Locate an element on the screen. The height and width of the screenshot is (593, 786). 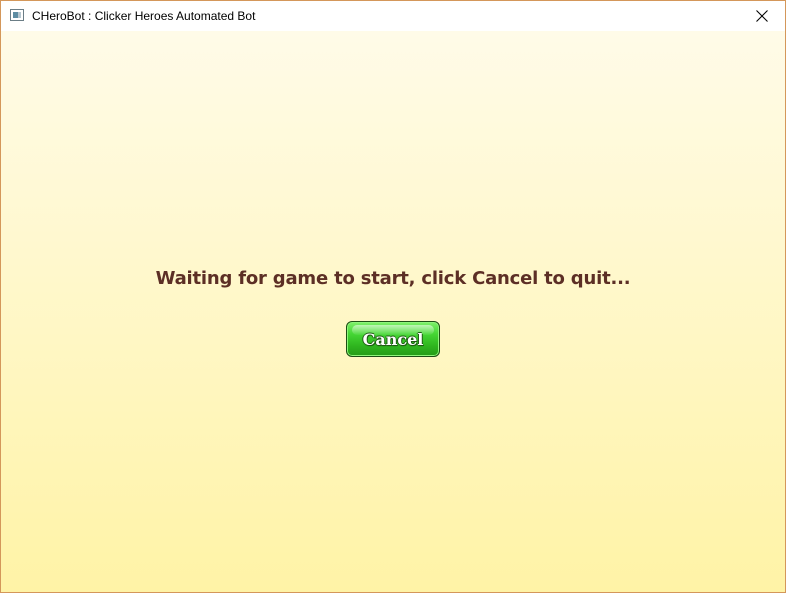
close-button is located at coordinates (762, 16).